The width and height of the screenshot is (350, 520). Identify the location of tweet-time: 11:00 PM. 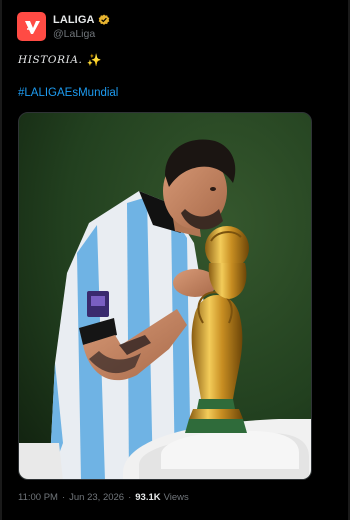
(38, 497).